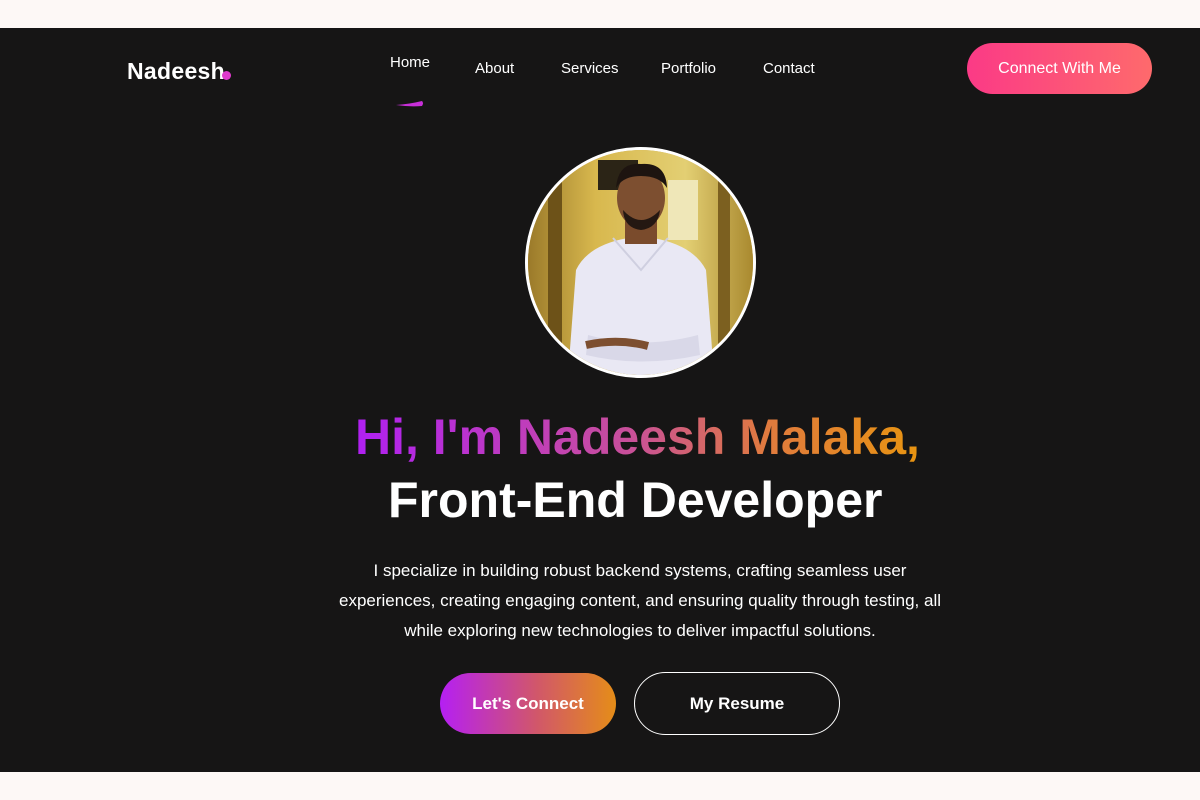  What do you see at coordinates (410, 80) in the screenshot?
I see `nav-item-home: Home` at bounding box center [410, 80].